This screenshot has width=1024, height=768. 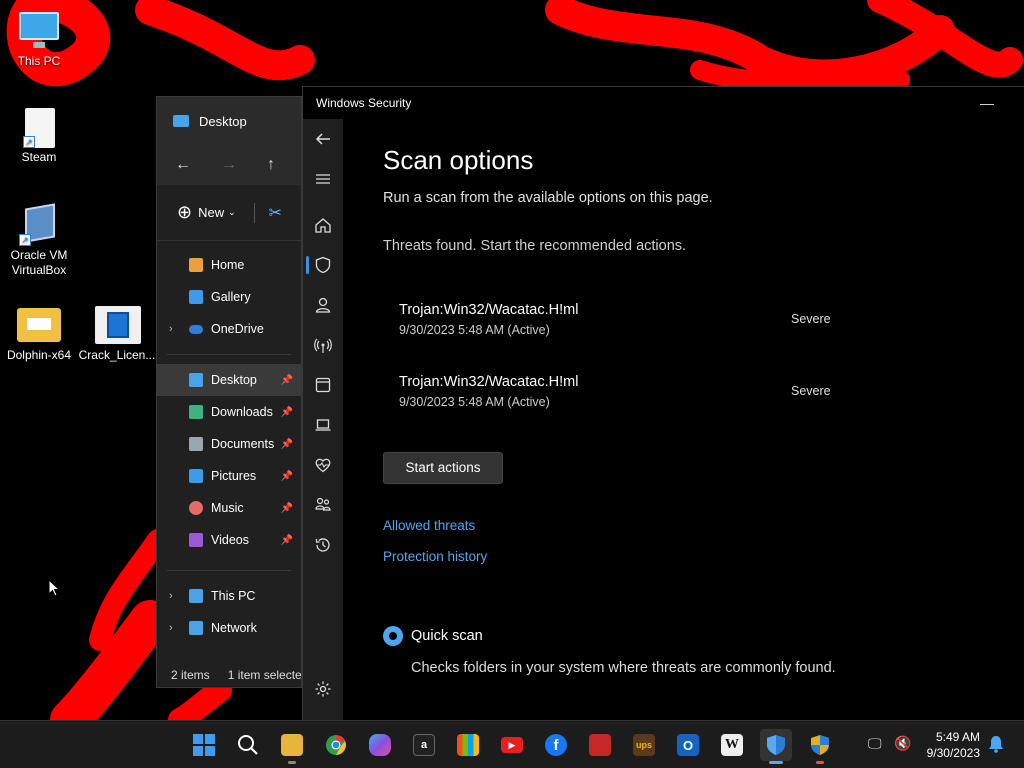 What do you see at coordinates (229, 476) in the screenshot?
I see `nav-item-pictures: Pictures 📌` at bounding box center [229, 476].